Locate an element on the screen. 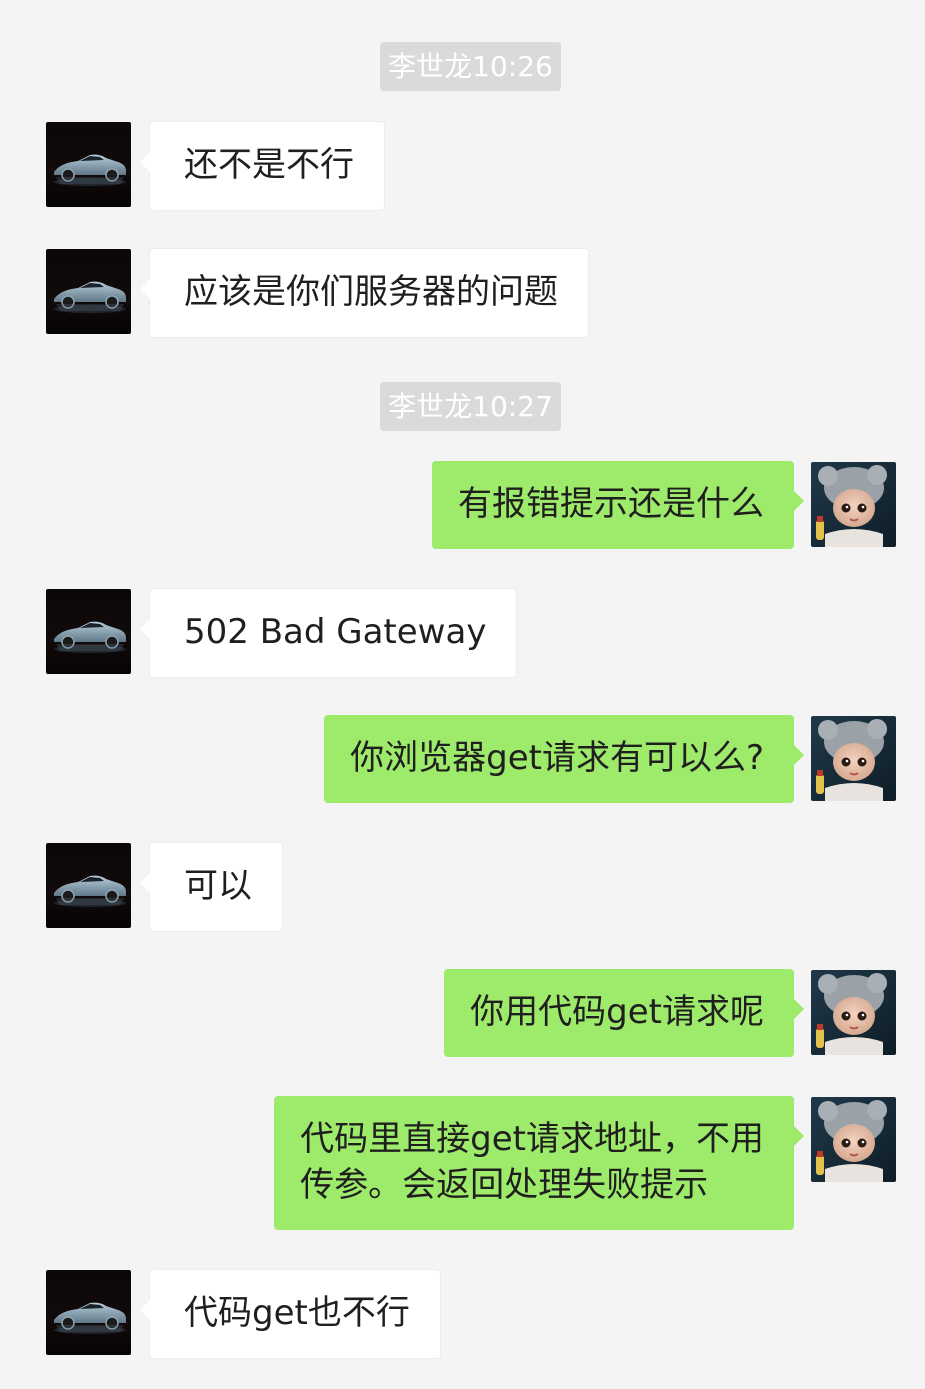 The width and height of the screenshot is (925, 1389). message-text-line: 传参。会返回处理失败提示 is located at coordinates (504, 1185).